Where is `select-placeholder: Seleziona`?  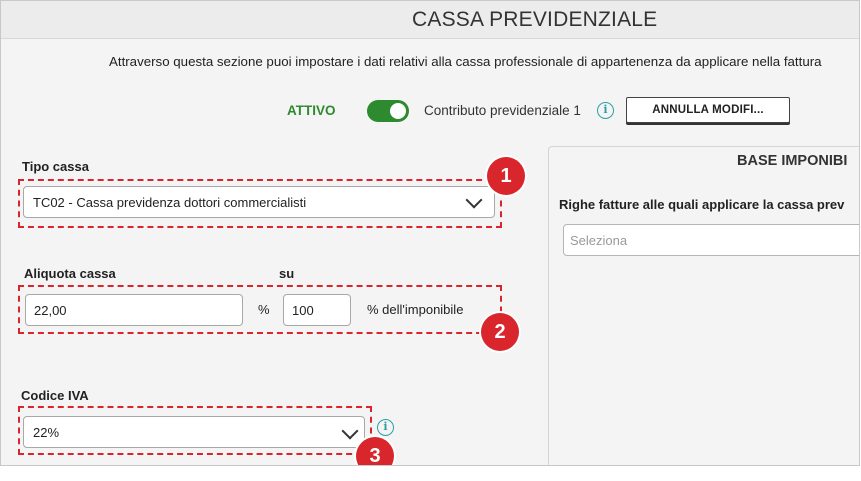
select-placeholder: Seleziona is located at coordinates (599, 240).